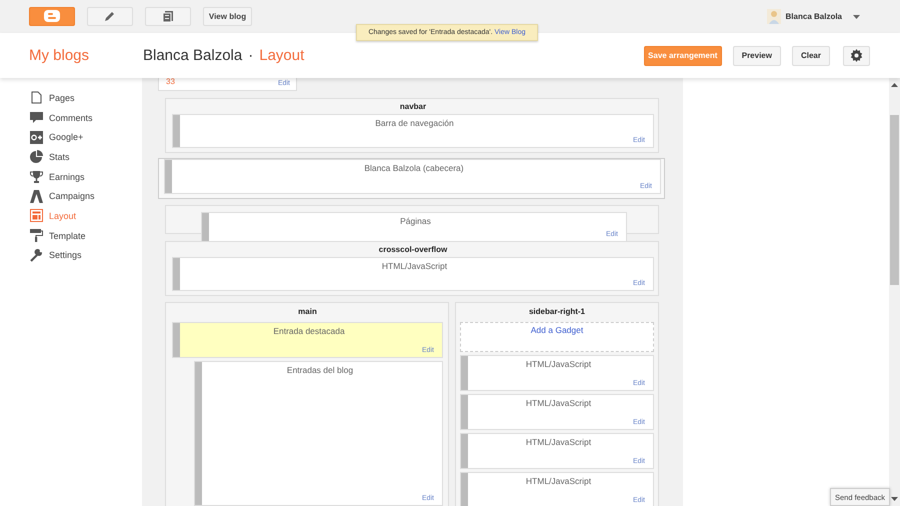 The height and width of the screenshot is (506, 900). I want to click on scrollbar-thumb, so click(894, 200).